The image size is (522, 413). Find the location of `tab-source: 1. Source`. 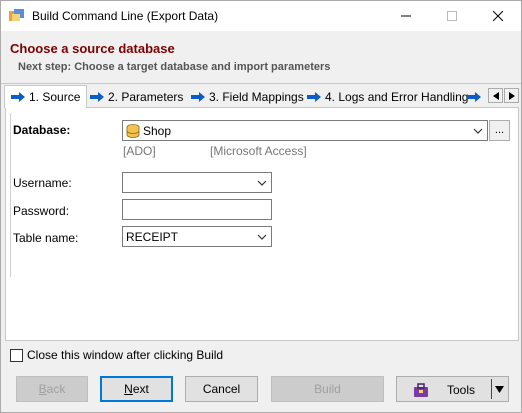

tab-source: 1. Source is located at coordinates (46, 96).